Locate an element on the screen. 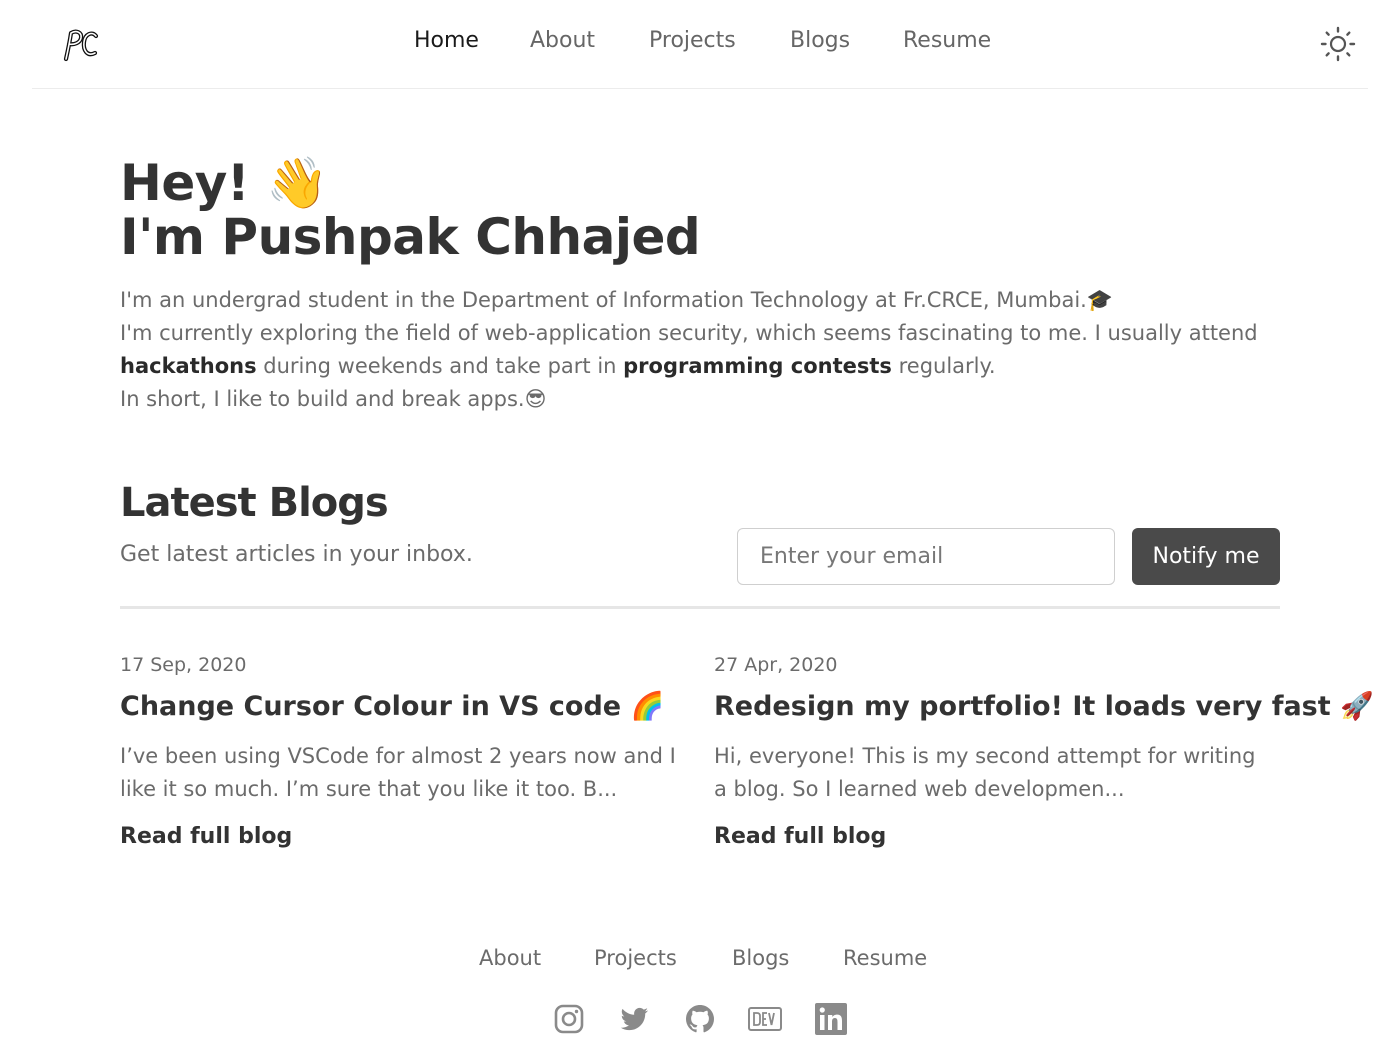 Image resolution: width=1400 pixels, height=1050 pixels. hackathons-text: hackathons is located at coordinates (188, 366).